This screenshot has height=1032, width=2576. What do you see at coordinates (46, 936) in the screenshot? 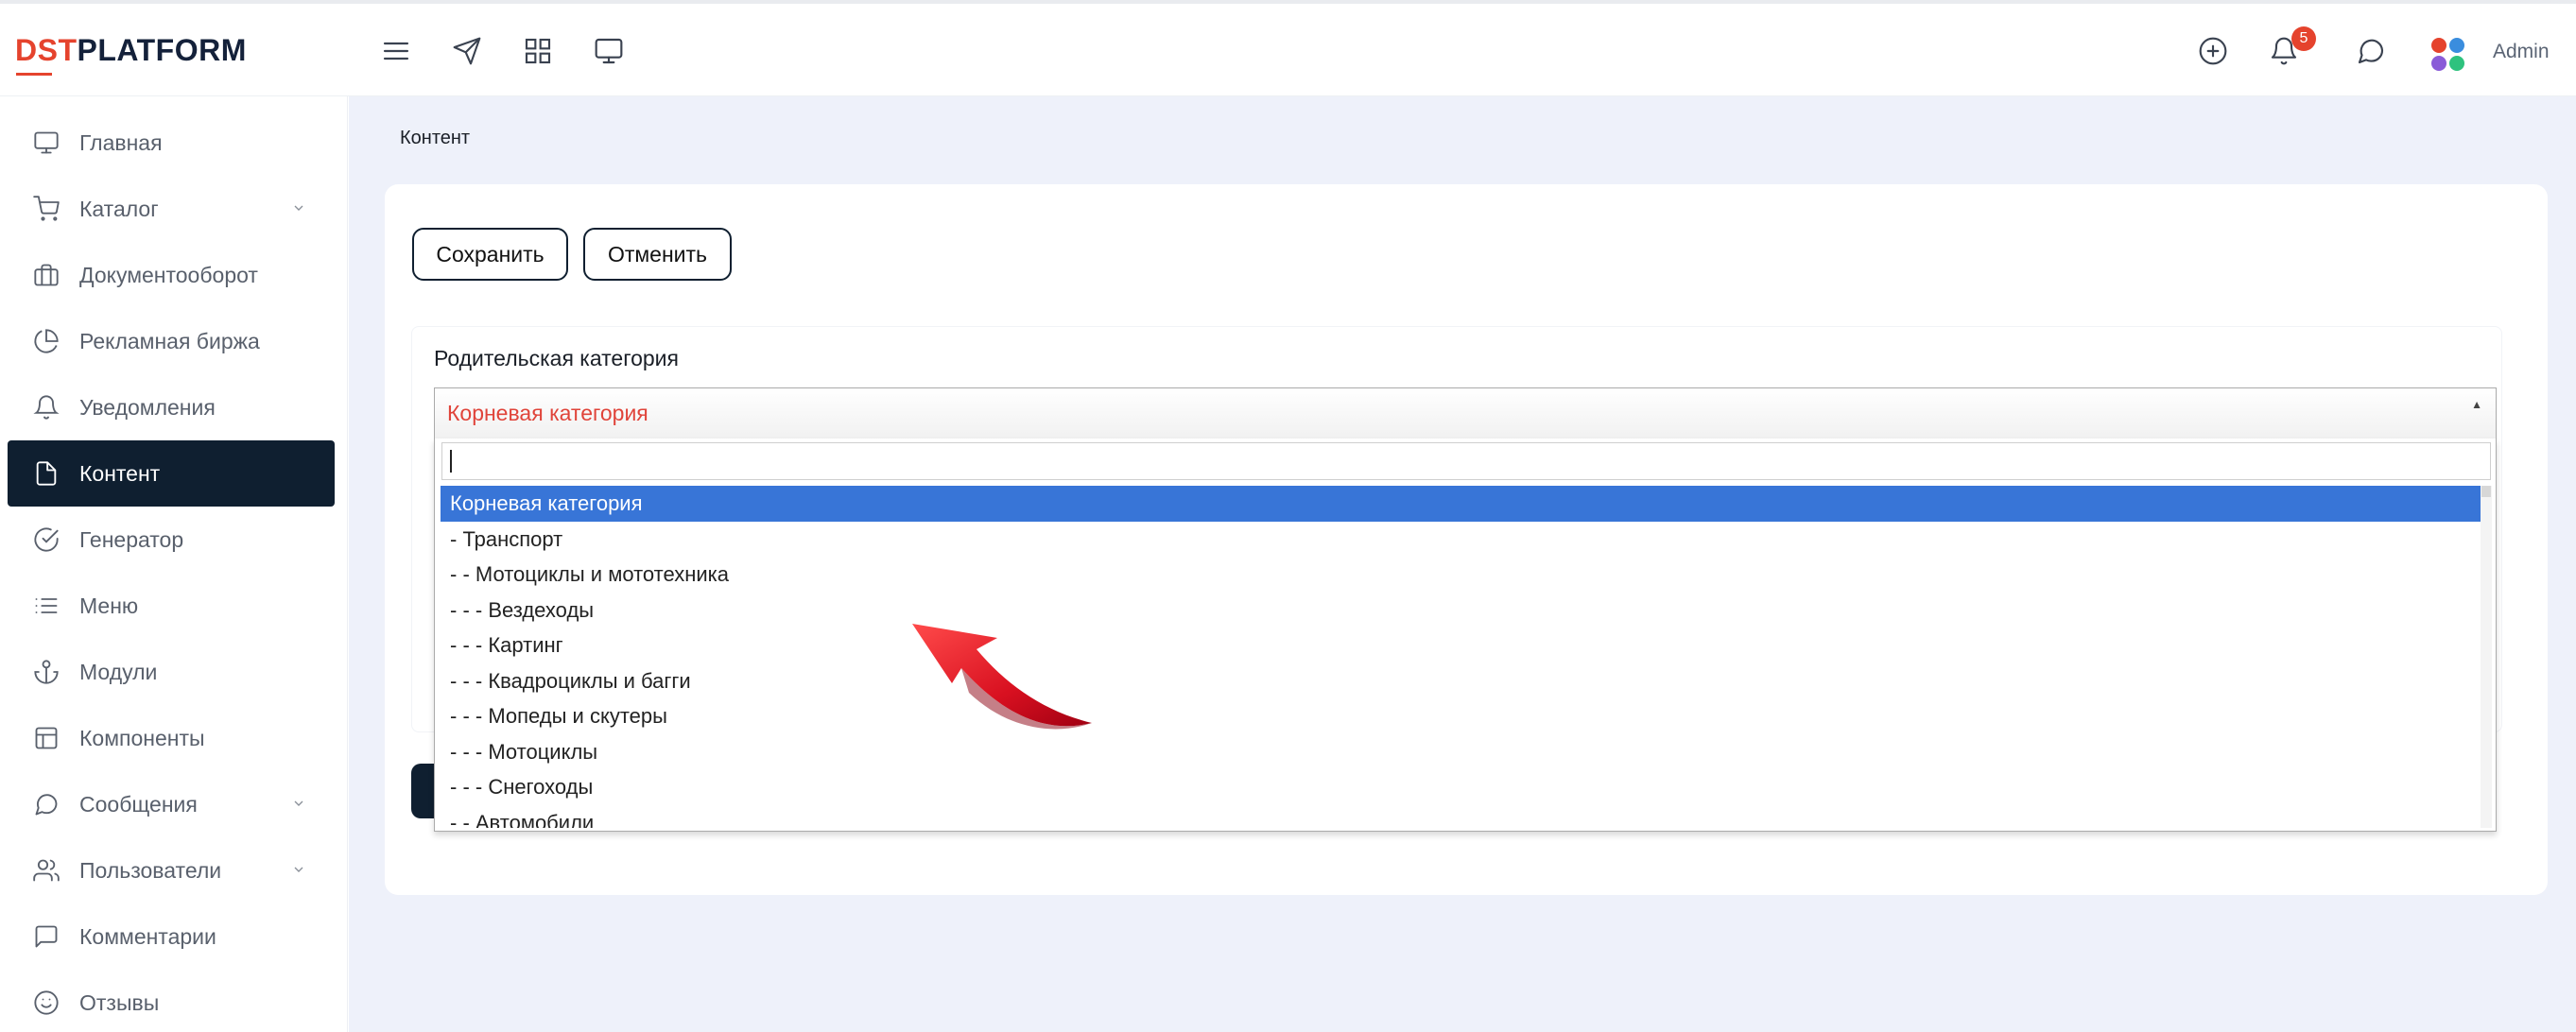
I see `message-square-icon` at bounding box center [46, 936].